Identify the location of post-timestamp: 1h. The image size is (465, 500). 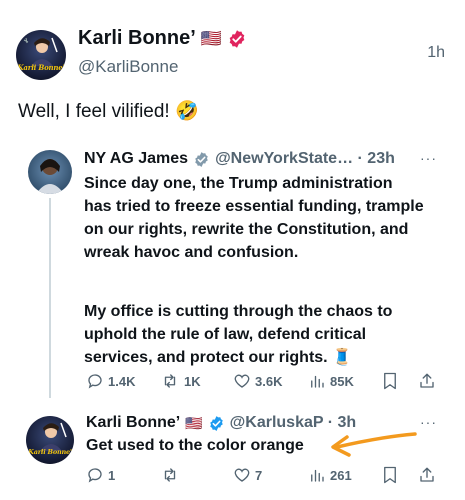
(436, 53).